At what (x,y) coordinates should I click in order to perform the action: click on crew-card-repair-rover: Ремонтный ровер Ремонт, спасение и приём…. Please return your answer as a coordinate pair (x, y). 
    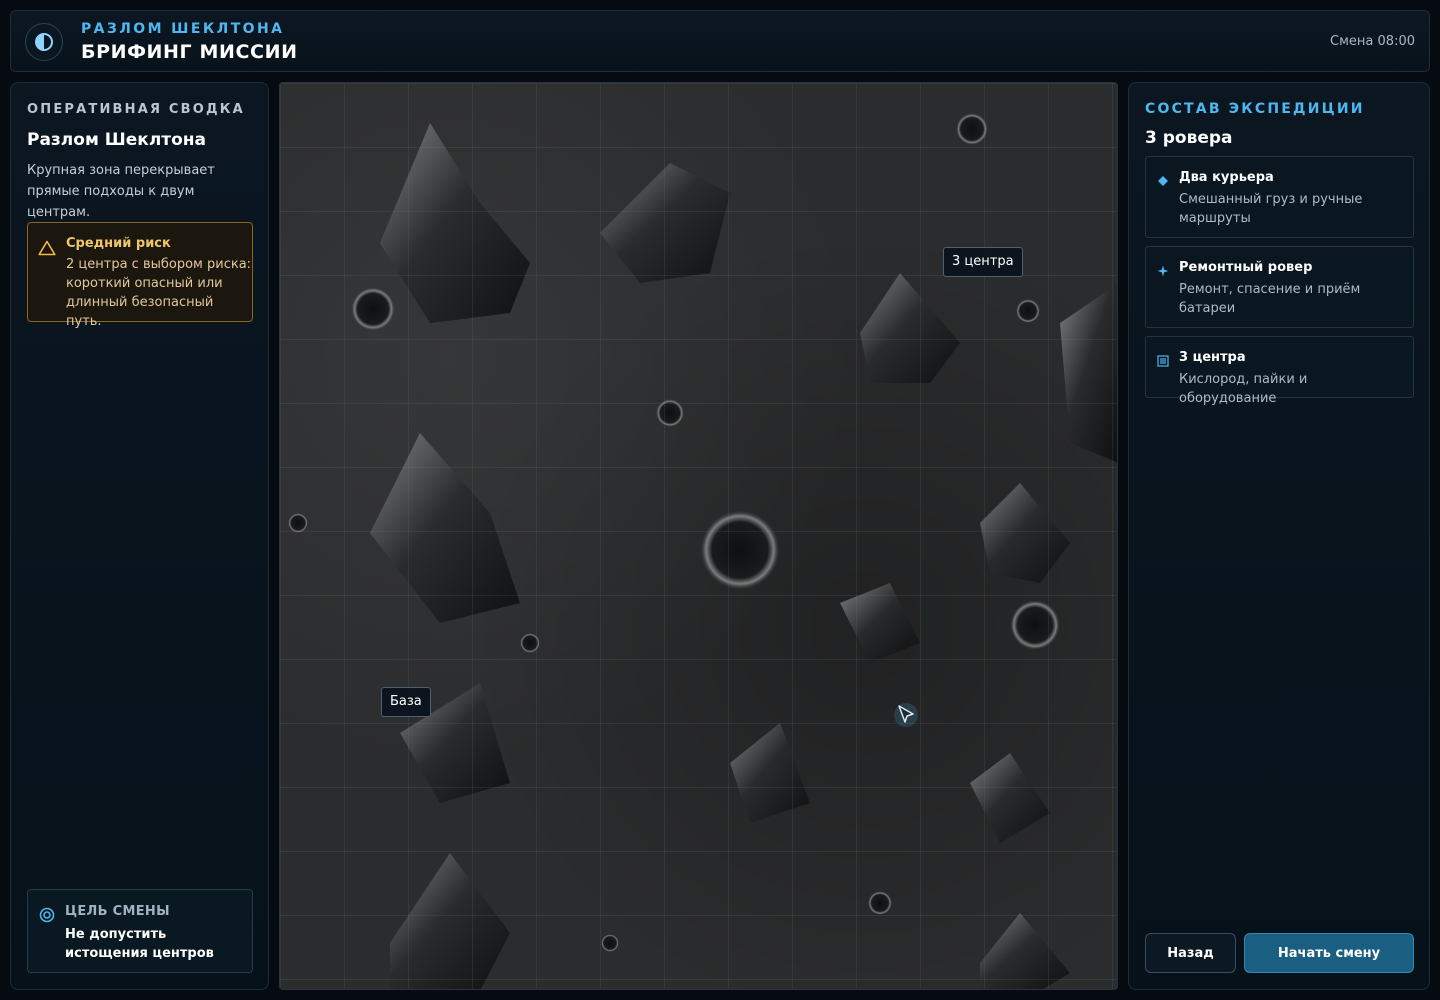
    Looking at the image, I should click on (1279, 287).